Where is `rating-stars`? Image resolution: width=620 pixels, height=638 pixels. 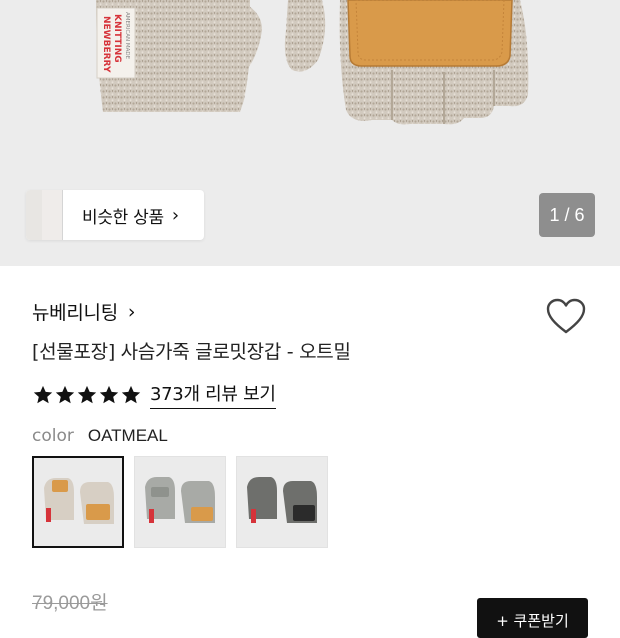
rating-stars is located at coordinates (87, 395).